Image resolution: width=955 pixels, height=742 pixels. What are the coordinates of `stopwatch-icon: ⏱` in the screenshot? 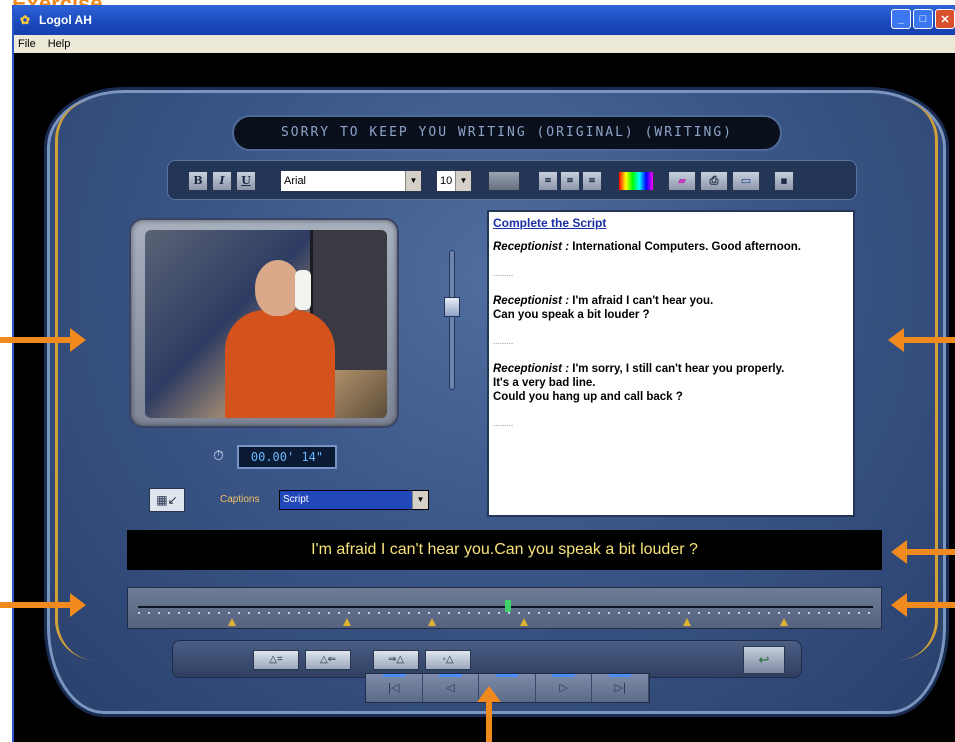 It's located at (218, 455).